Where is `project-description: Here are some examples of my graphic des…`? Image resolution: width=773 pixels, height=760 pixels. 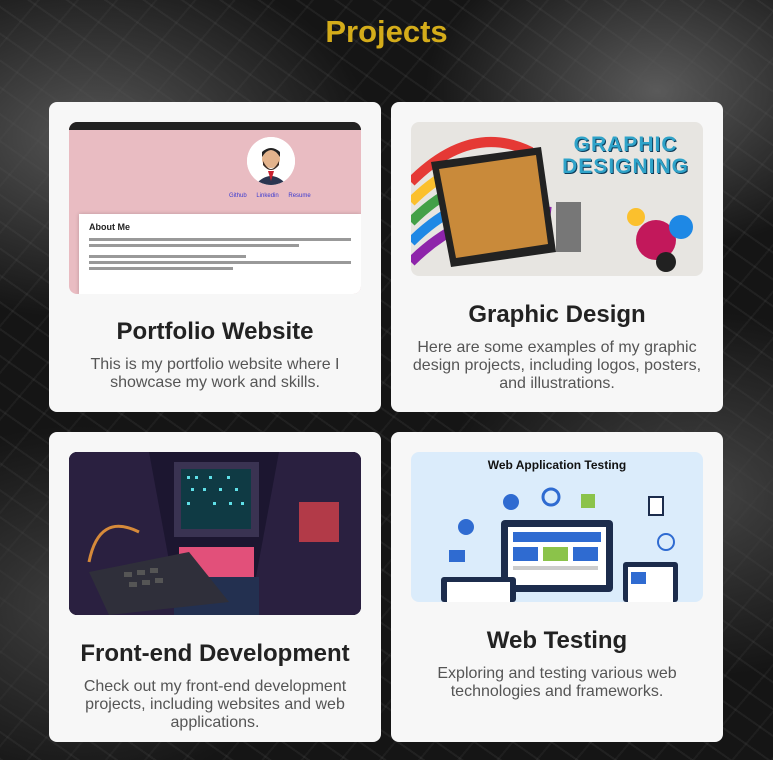 project-description: Here are some examples of my graphic des… is located at coordinates (557, 365).